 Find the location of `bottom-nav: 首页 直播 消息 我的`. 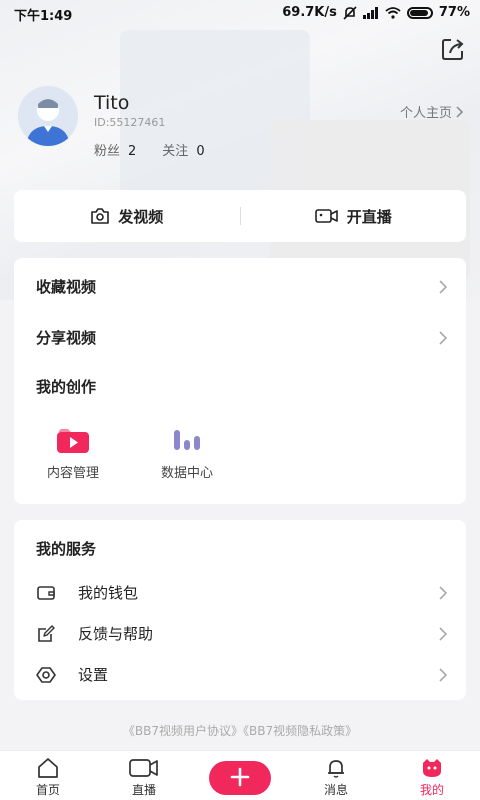

bottom-nav: 首页 直播 消息 我的 is located at coordinates (240, 775).